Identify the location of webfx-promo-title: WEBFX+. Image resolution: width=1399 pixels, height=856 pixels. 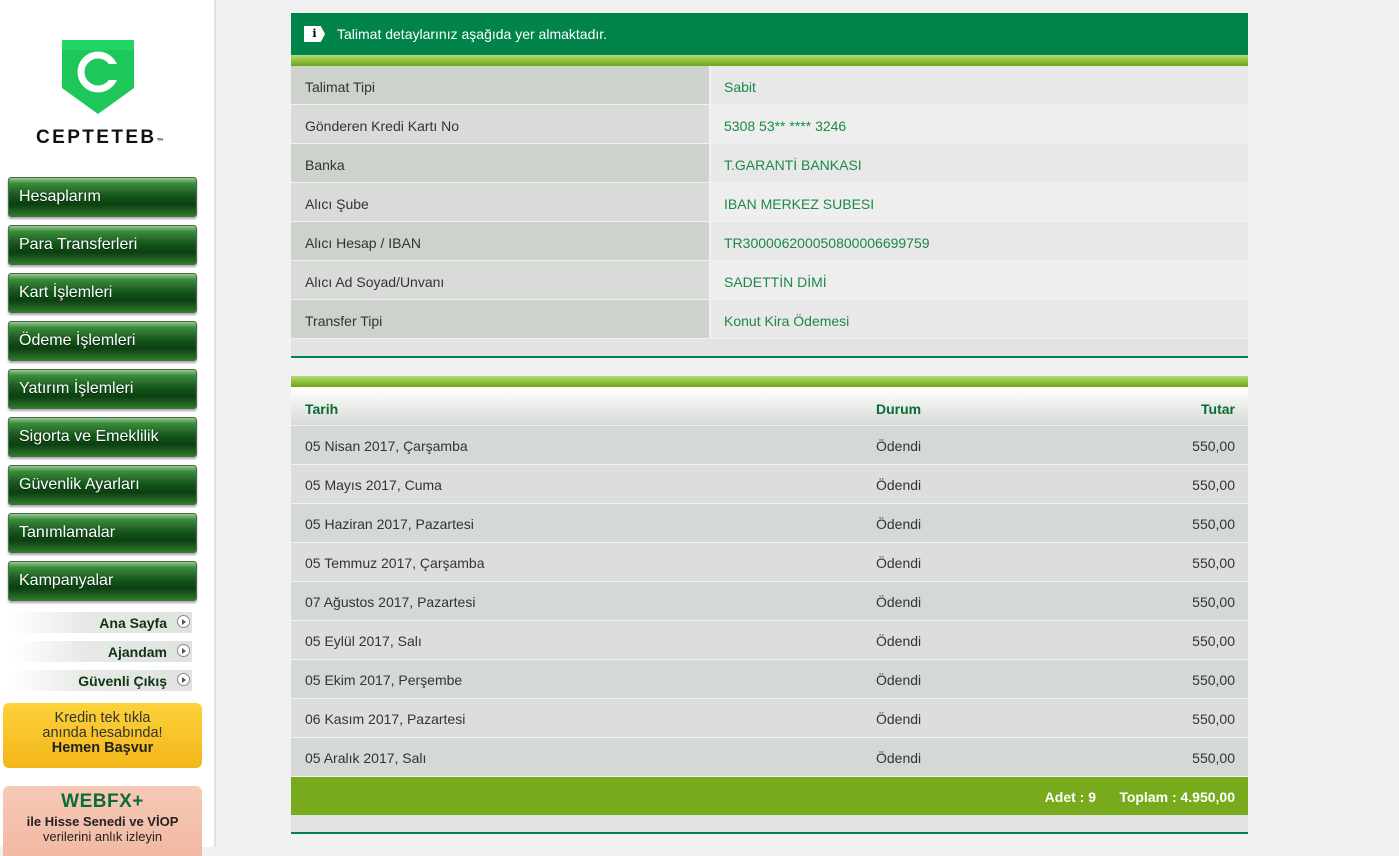
(102, 801).